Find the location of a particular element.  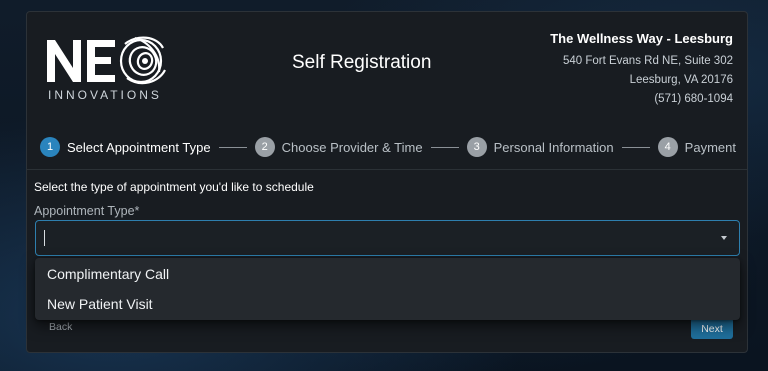

caret-down-icon is located at coordinates (724, 238).